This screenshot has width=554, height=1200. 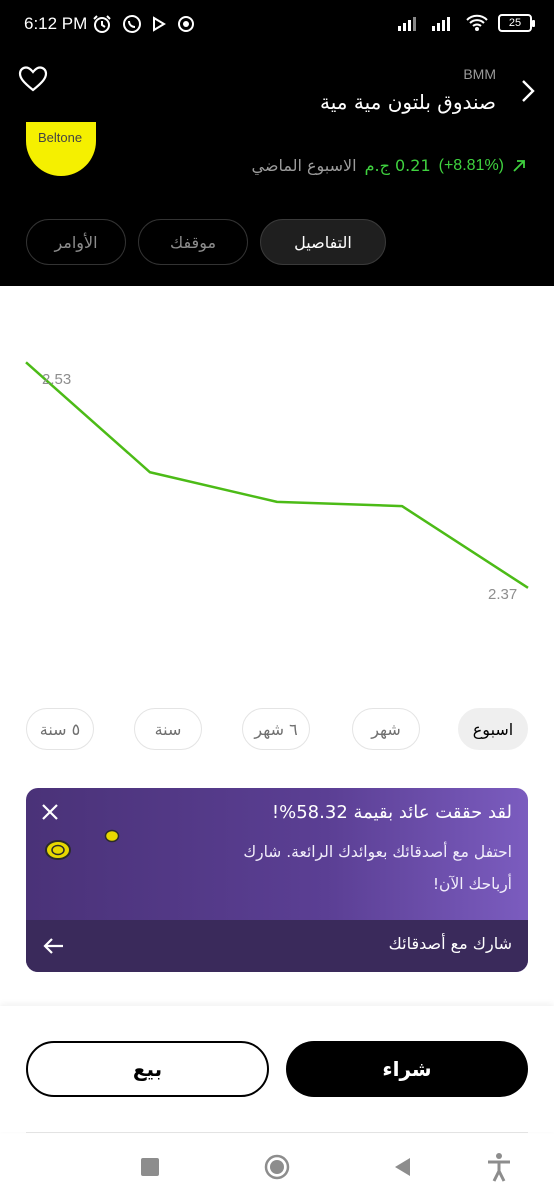 I want to click on status-time: 6:12 PM, so click(x=56, y=23).